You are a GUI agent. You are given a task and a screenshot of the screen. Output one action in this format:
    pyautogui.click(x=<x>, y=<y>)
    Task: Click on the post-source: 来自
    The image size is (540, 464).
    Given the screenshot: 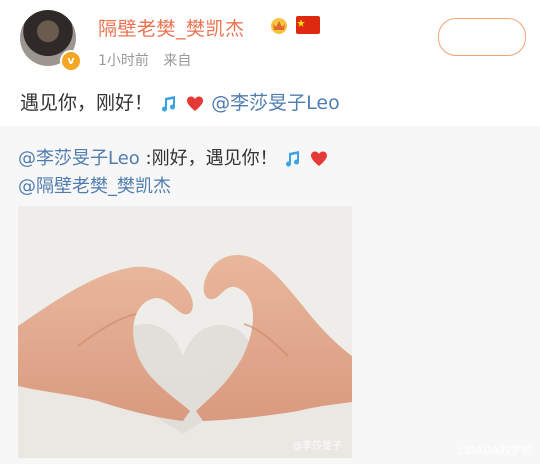 What is the action you would take?
    pyautogui.click(x=177, y=61)
    